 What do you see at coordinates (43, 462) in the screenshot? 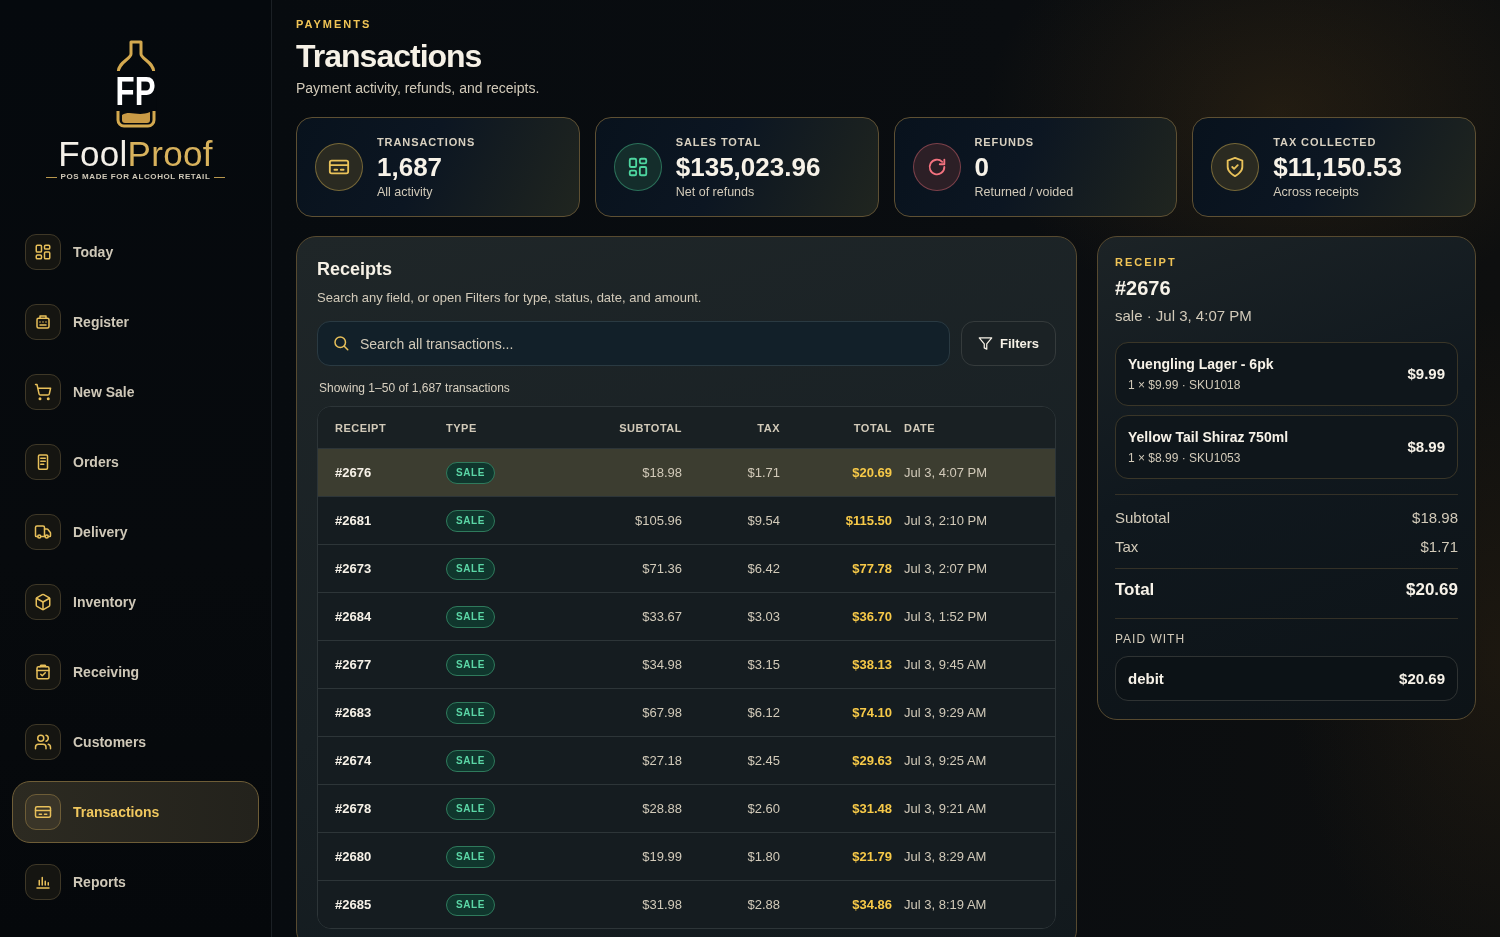
I see `document-icon` at bounding box center [43, 462].